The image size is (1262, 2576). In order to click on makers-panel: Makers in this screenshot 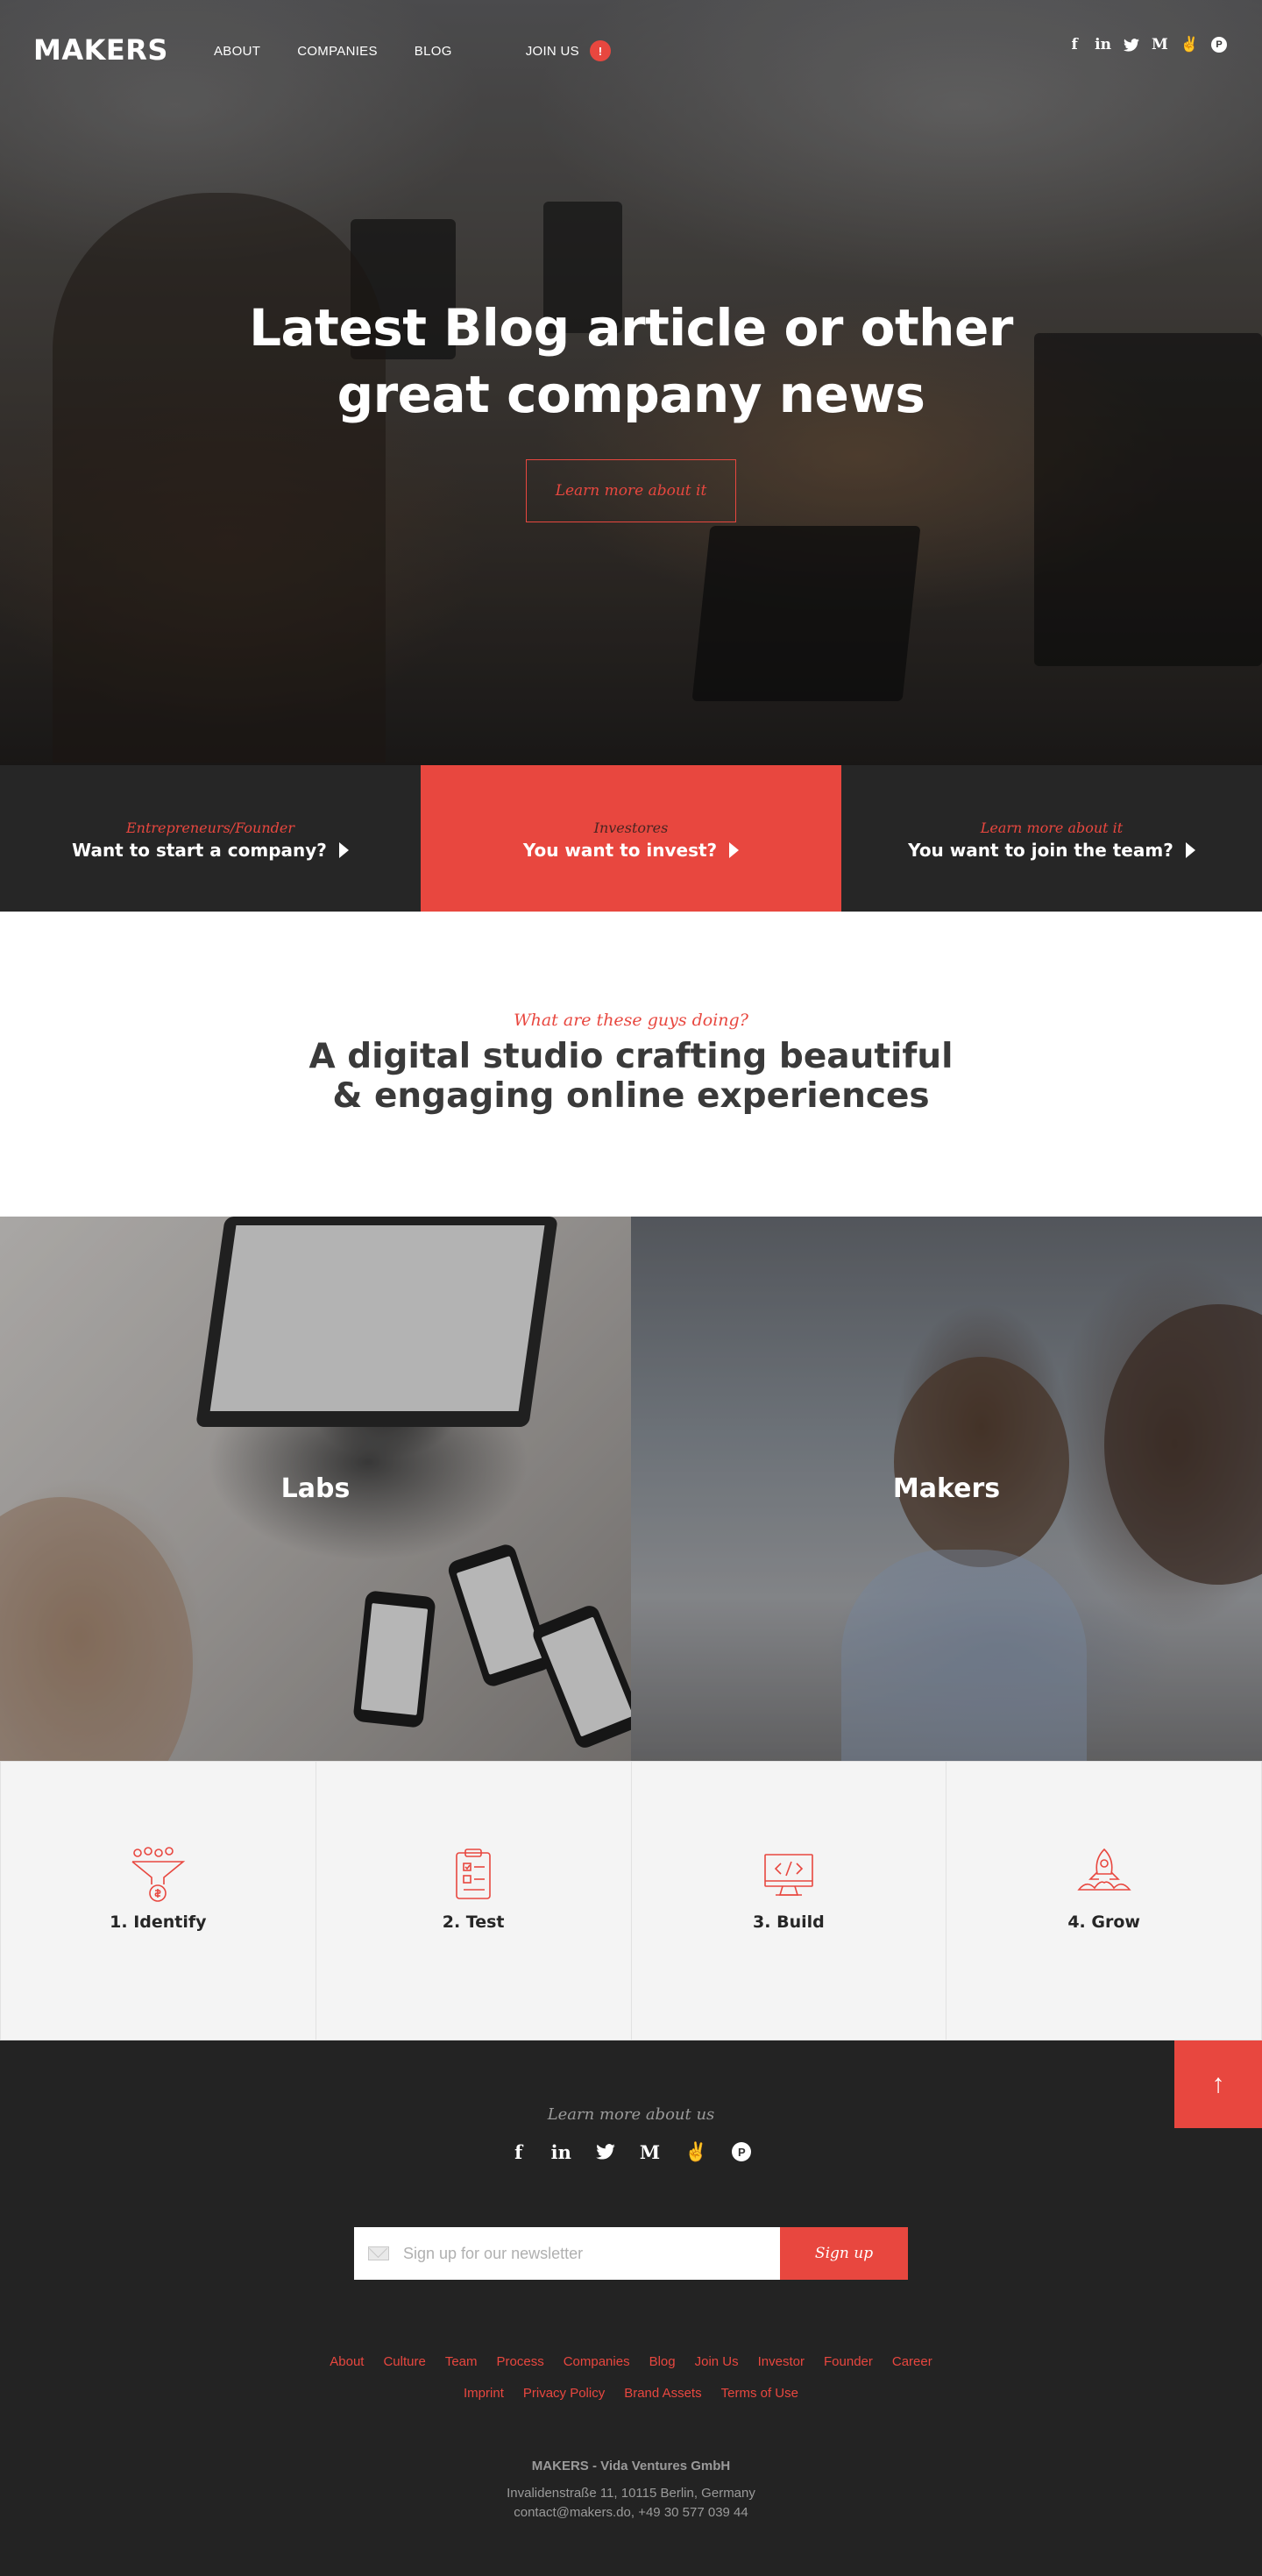, I will do `click(946, 1489)`.